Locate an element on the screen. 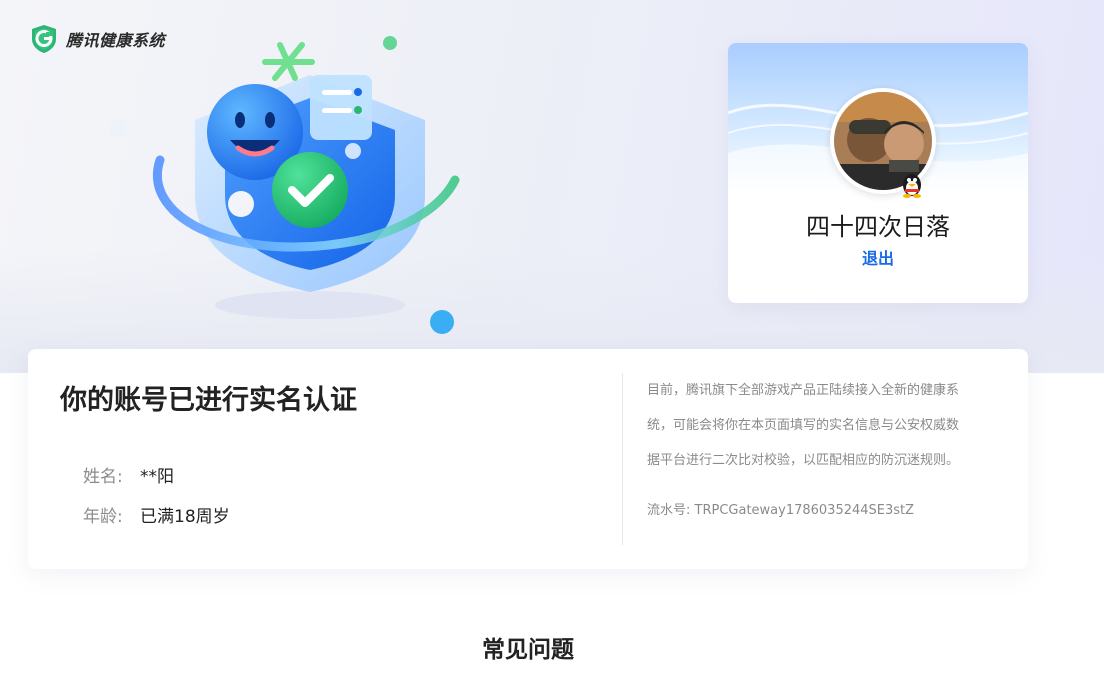 The height and width of the screenshot is (683, 1104). field-age-value: 已满18周岁 is located at coordinates (185, 517).